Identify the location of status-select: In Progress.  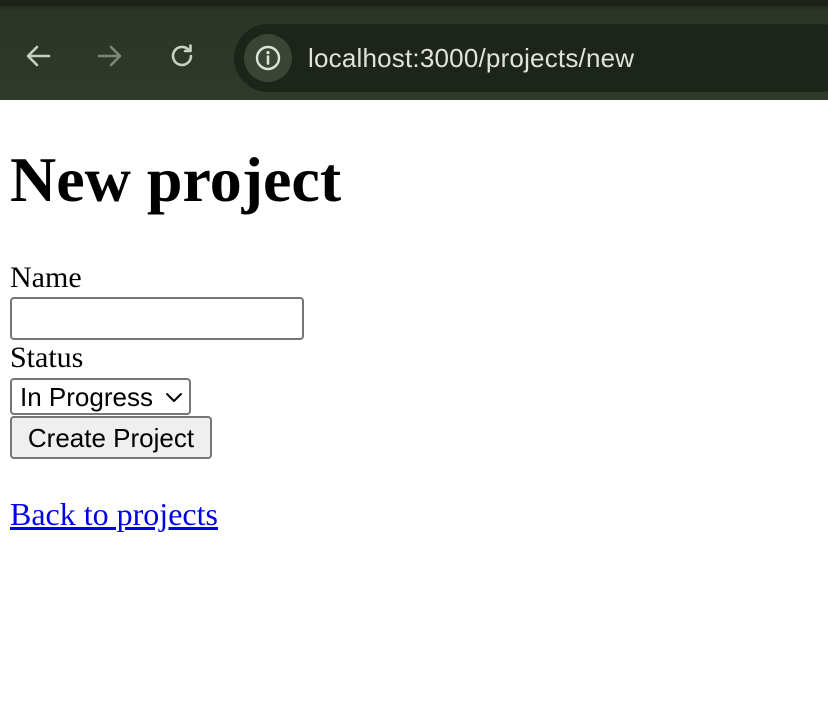
(100, 396).